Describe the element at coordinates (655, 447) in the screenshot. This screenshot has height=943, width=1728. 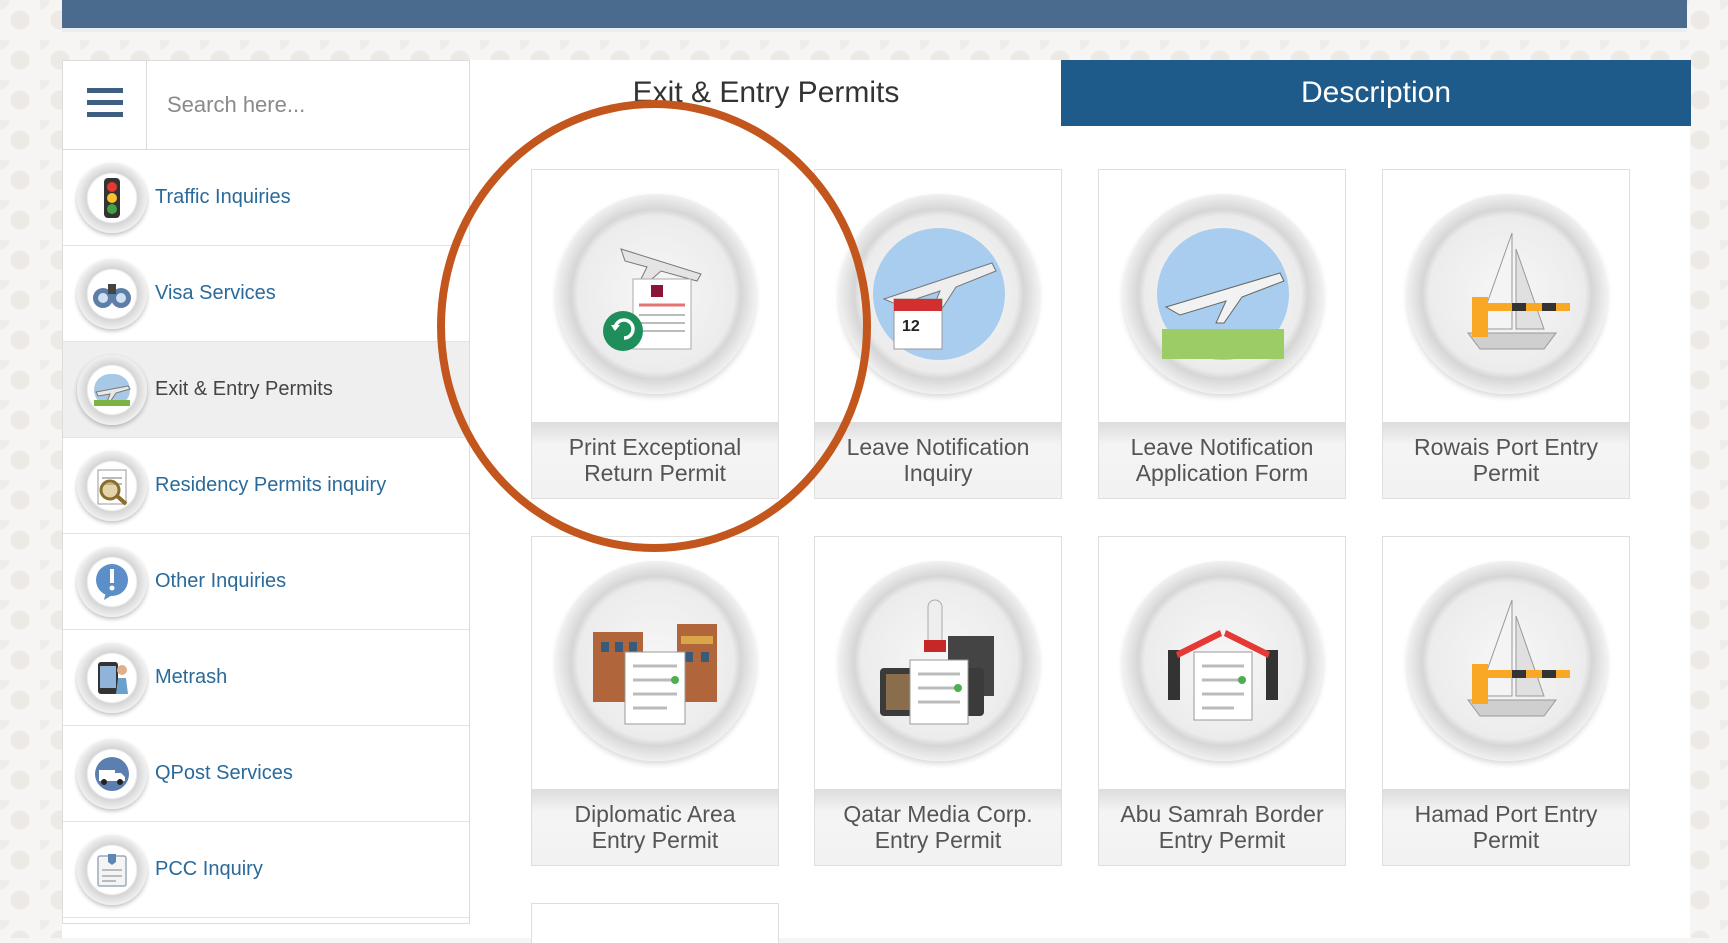
I see `card-title-line1: Print Exceptional` at that location.